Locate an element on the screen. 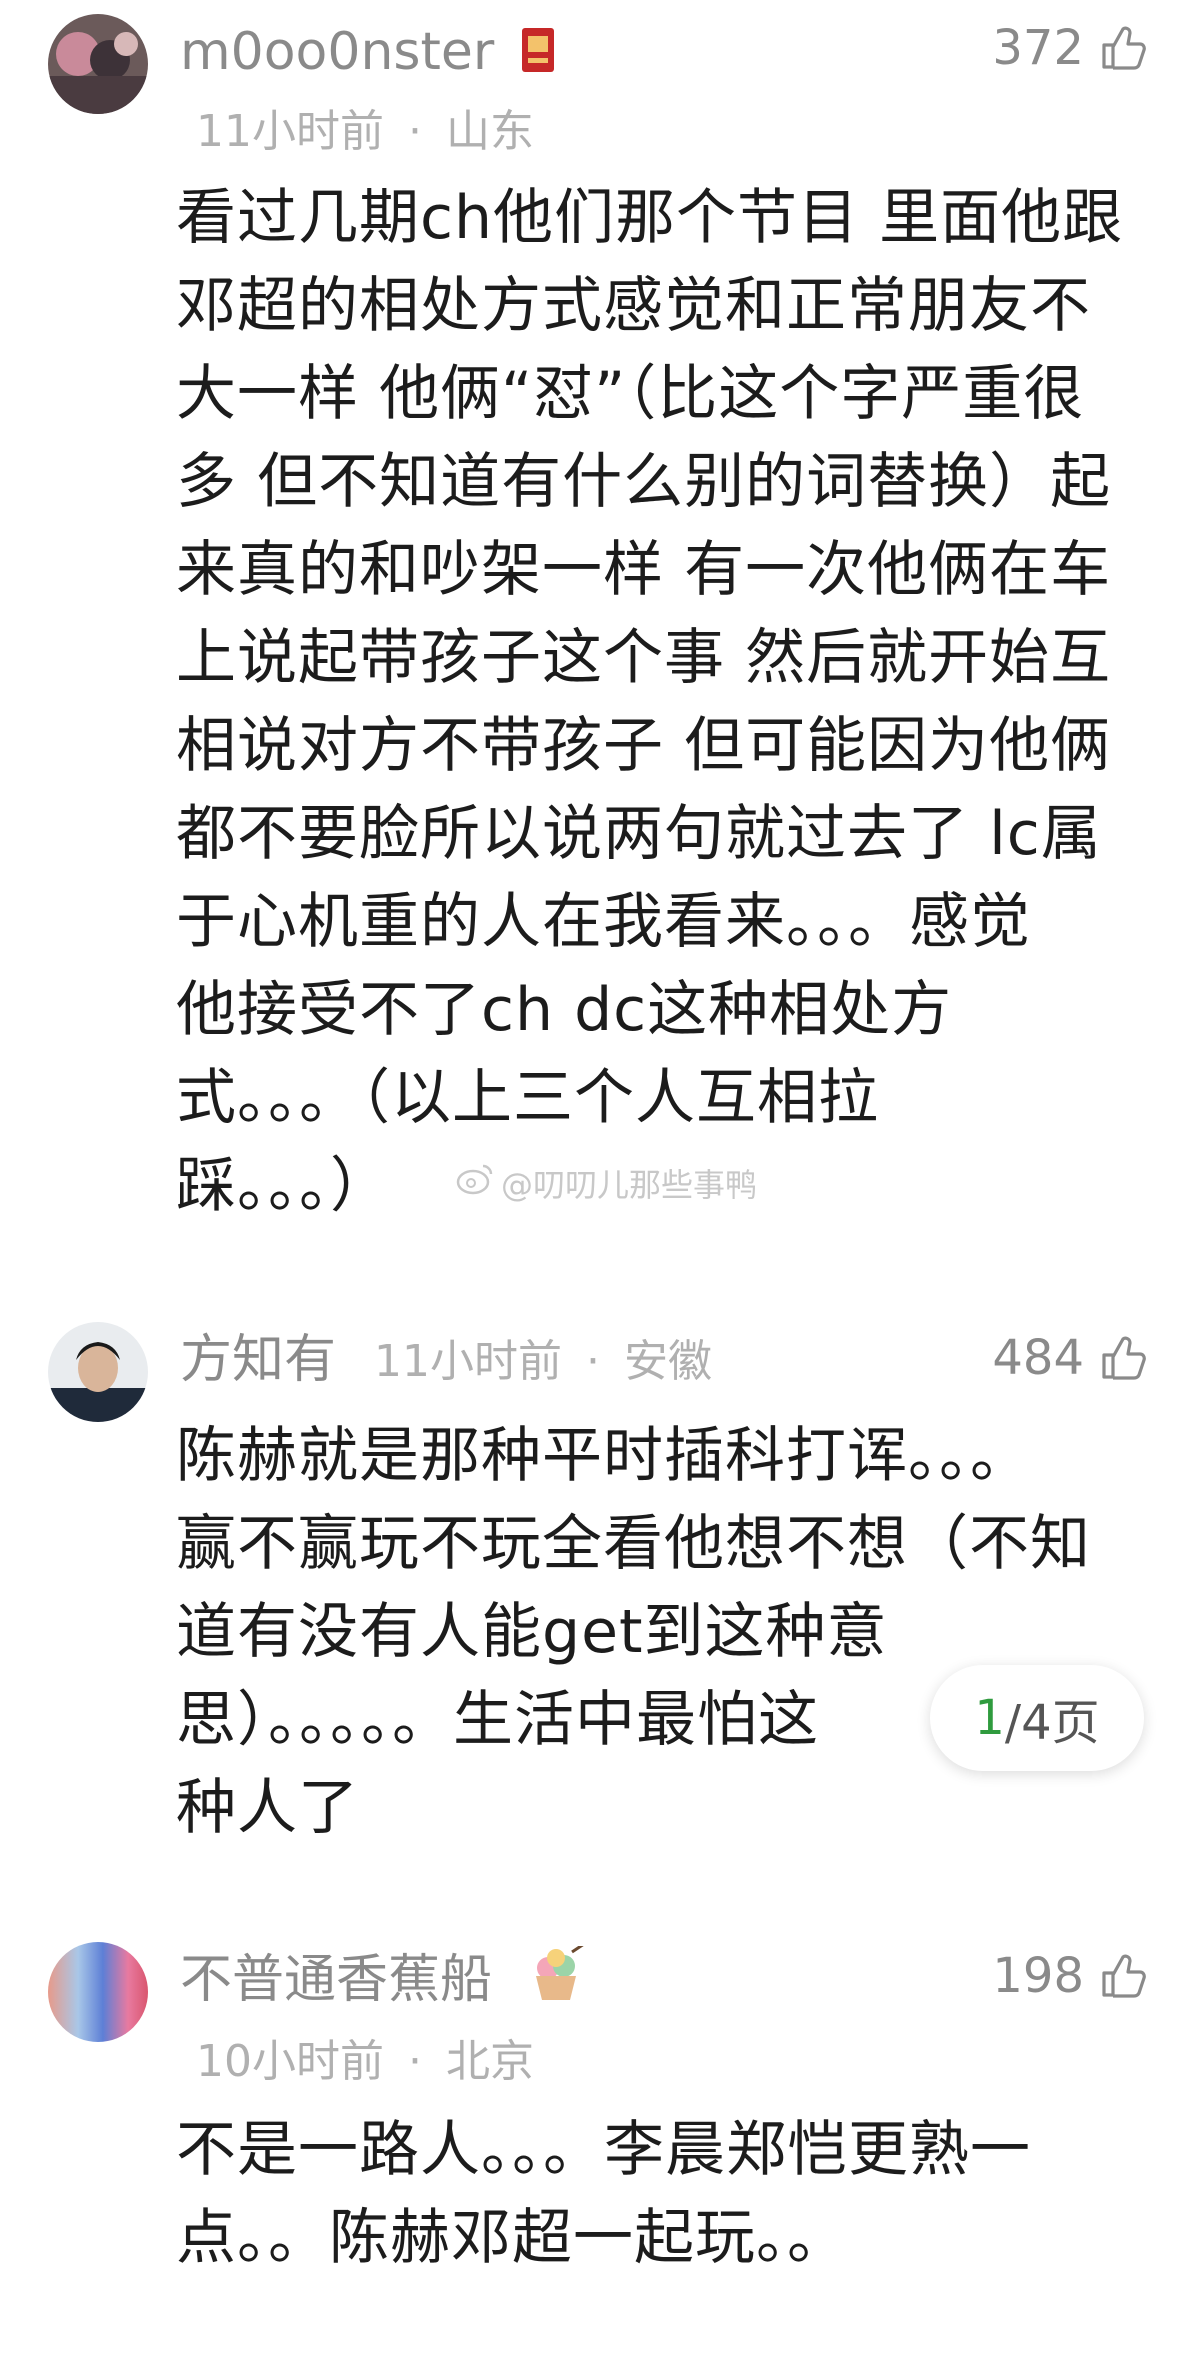 The image size is (1200, 2358). comment-meta: 11小时前 · 山东 is located at coordinates (365, 132).